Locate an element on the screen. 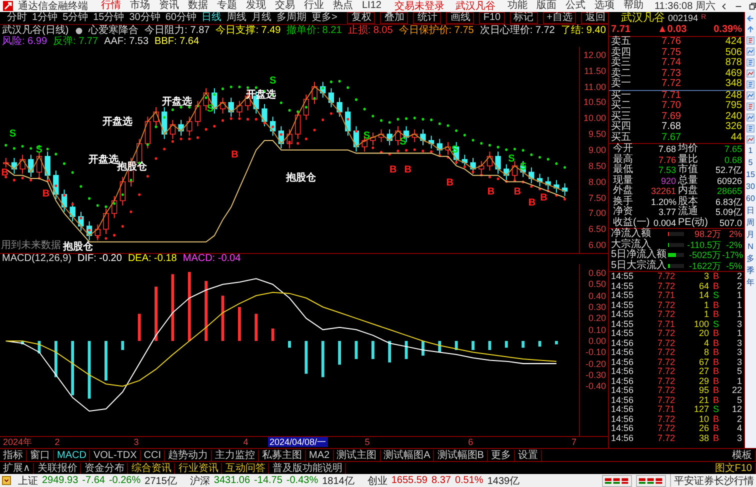 This screenshot has width=756, height=487. tick-side: B is located at coordinates (716, 315).